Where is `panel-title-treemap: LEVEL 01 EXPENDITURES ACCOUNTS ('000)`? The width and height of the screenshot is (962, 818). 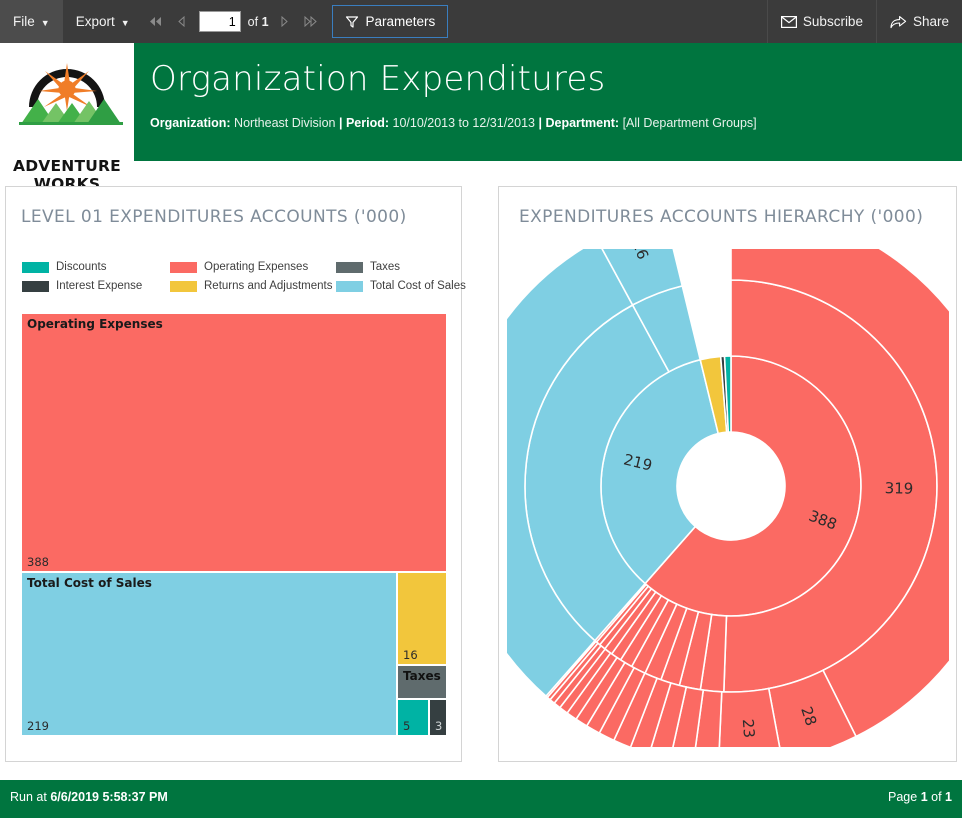
panel-title-treemap: LEVEL 01 EXPENDITURES ACCOUNTS ('000) is located at coordinates (214, 217).